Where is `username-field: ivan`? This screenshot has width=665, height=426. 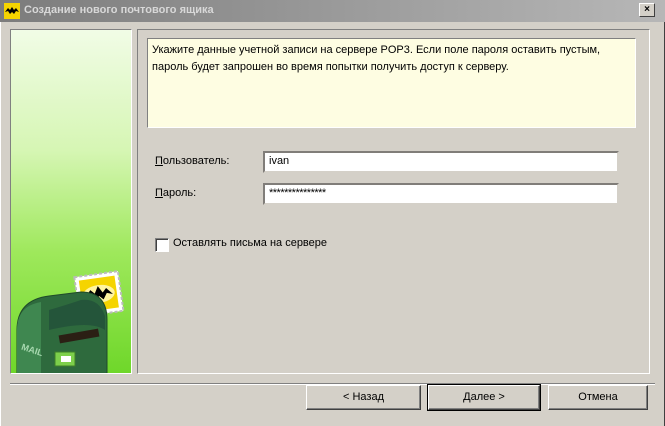
username-field: ivan is located at coordinates (441, 162).